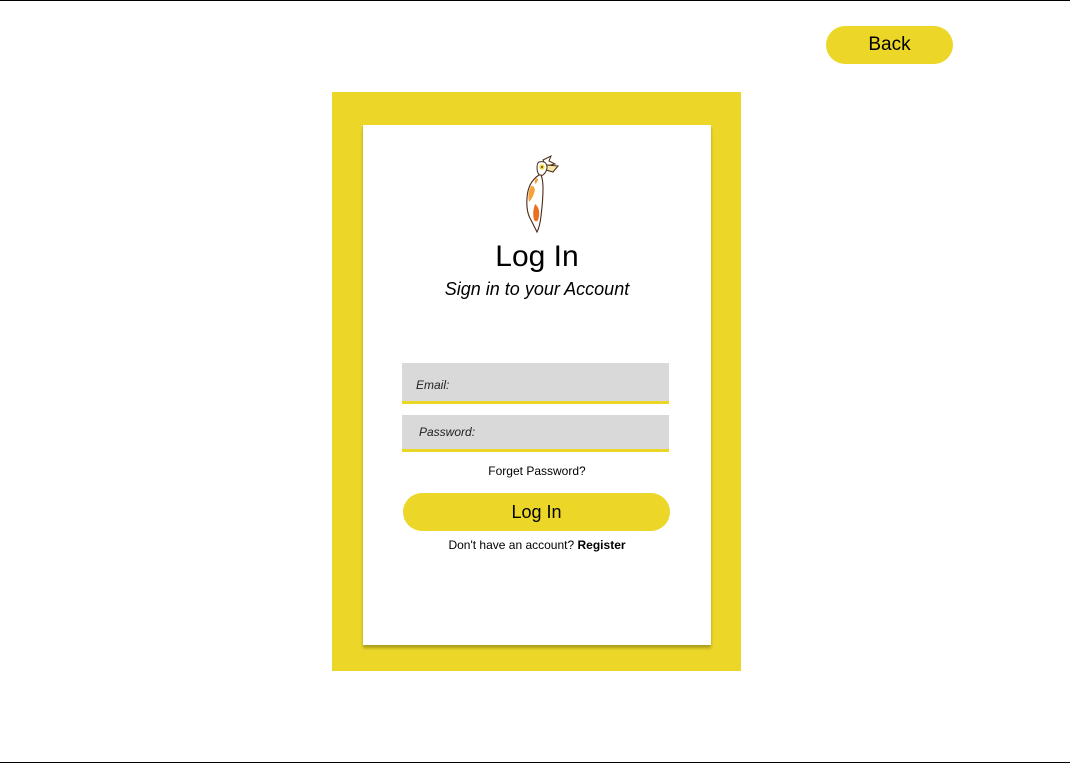 Image resolution: width=1070 pixels, height=764 pixels. I want to click on bottom-divider, so click(535, 762).